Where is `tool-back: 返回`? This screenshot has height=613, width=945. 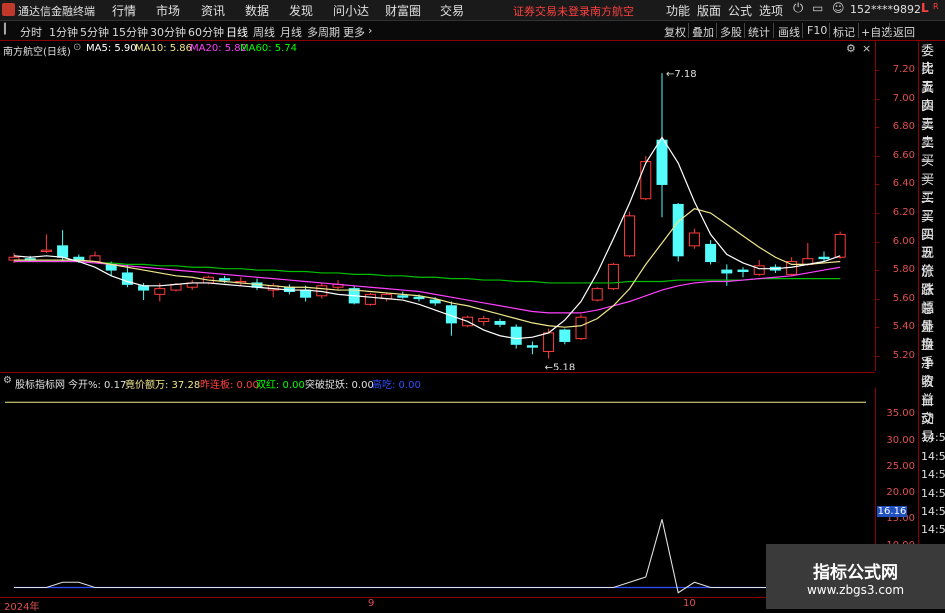 tool-back: 返回 is located at coordinates (904, 32).